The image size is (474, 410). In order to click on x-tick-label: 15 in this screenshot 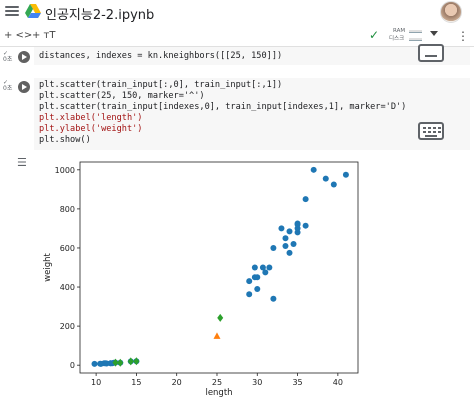, I will do `click(136, 382)`.